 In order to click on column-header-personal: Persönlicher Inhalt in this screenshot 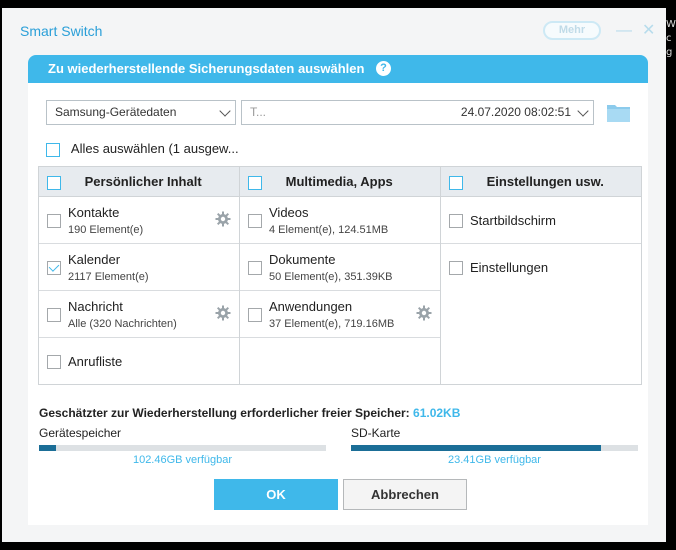, I will do `click(139, 182)`.